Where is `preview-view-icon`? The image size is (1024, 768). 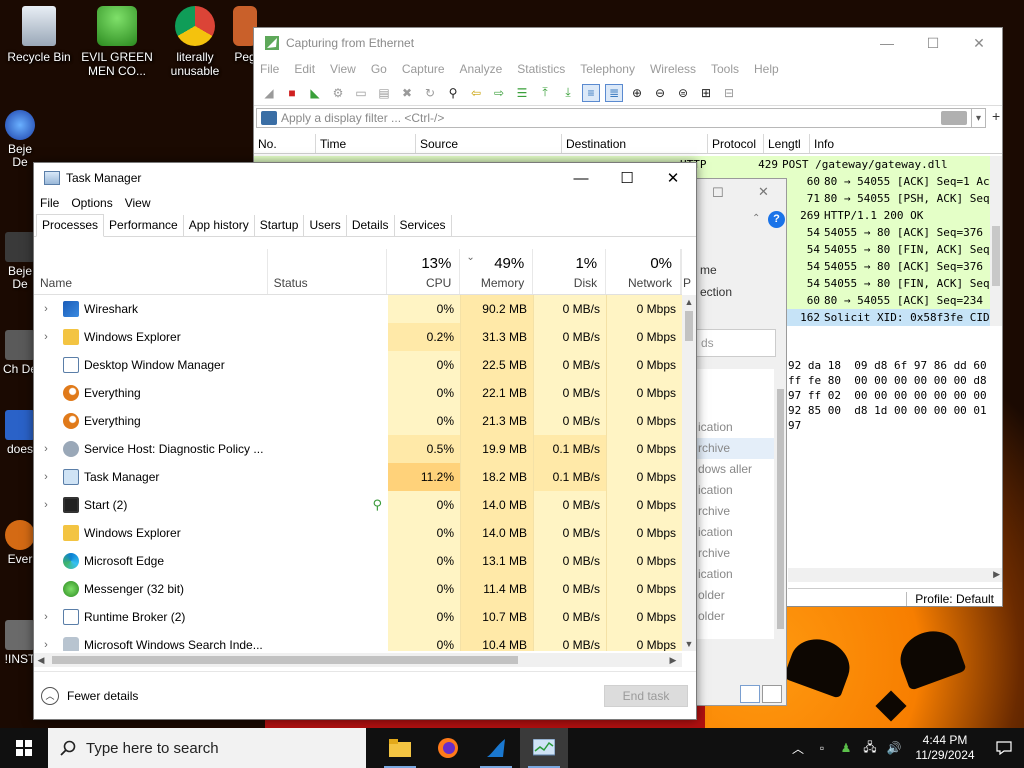
preview-view-icon is located at coordinates (772, 694).